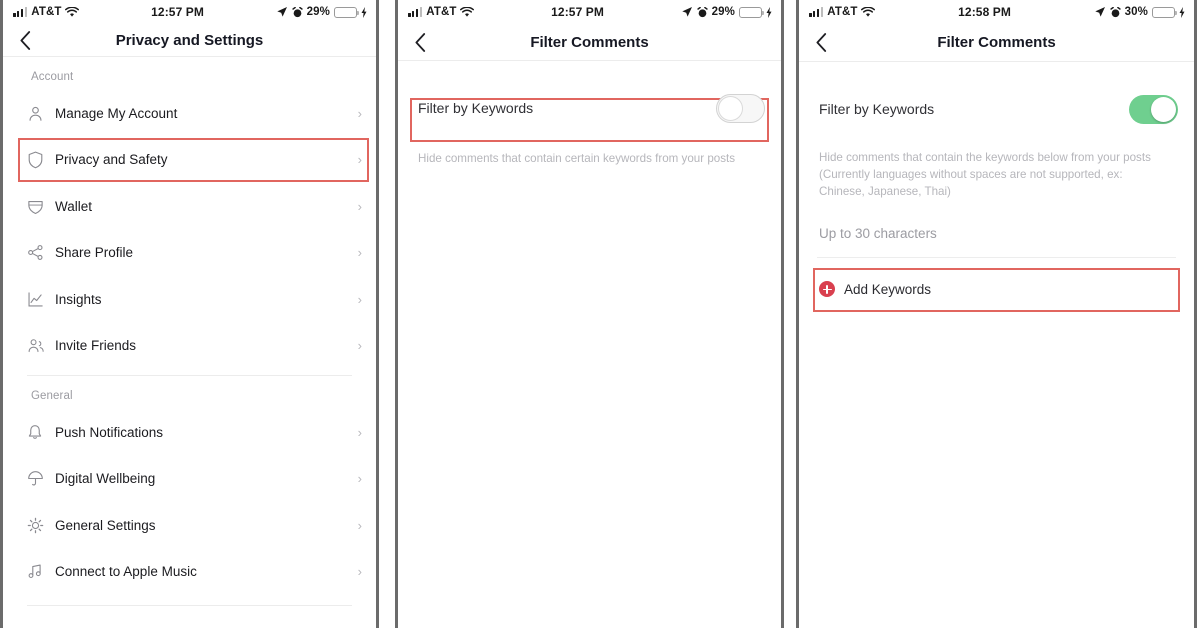 The height and width of the screenshot is (628, 1200). Describe the element at coordinates (189, 206) in the screenshot. I see `sidebar-item-wallet: Wallet ›` at that location.